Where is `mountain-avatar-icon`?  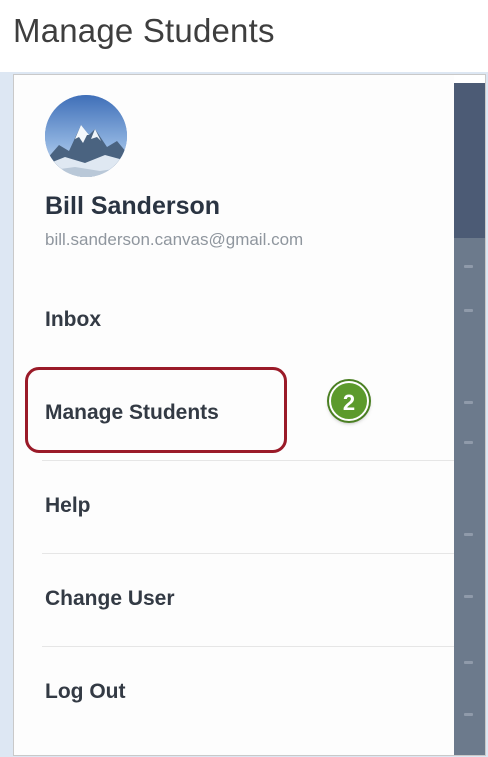
mountain-avatar-icon is located at coordinates (86, 136).